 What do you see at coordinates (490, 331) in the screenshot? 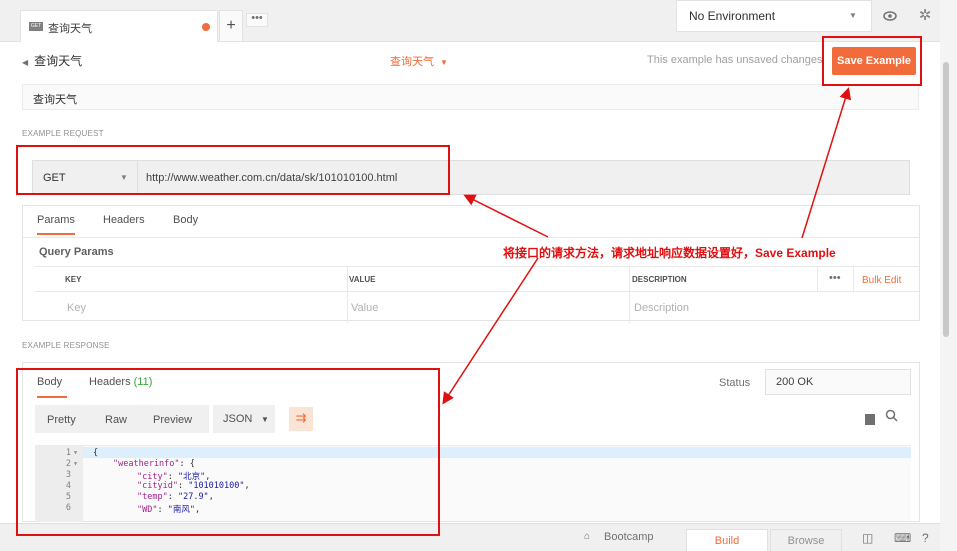
I see `arrow-to-response` at bounding box center [490, 331].